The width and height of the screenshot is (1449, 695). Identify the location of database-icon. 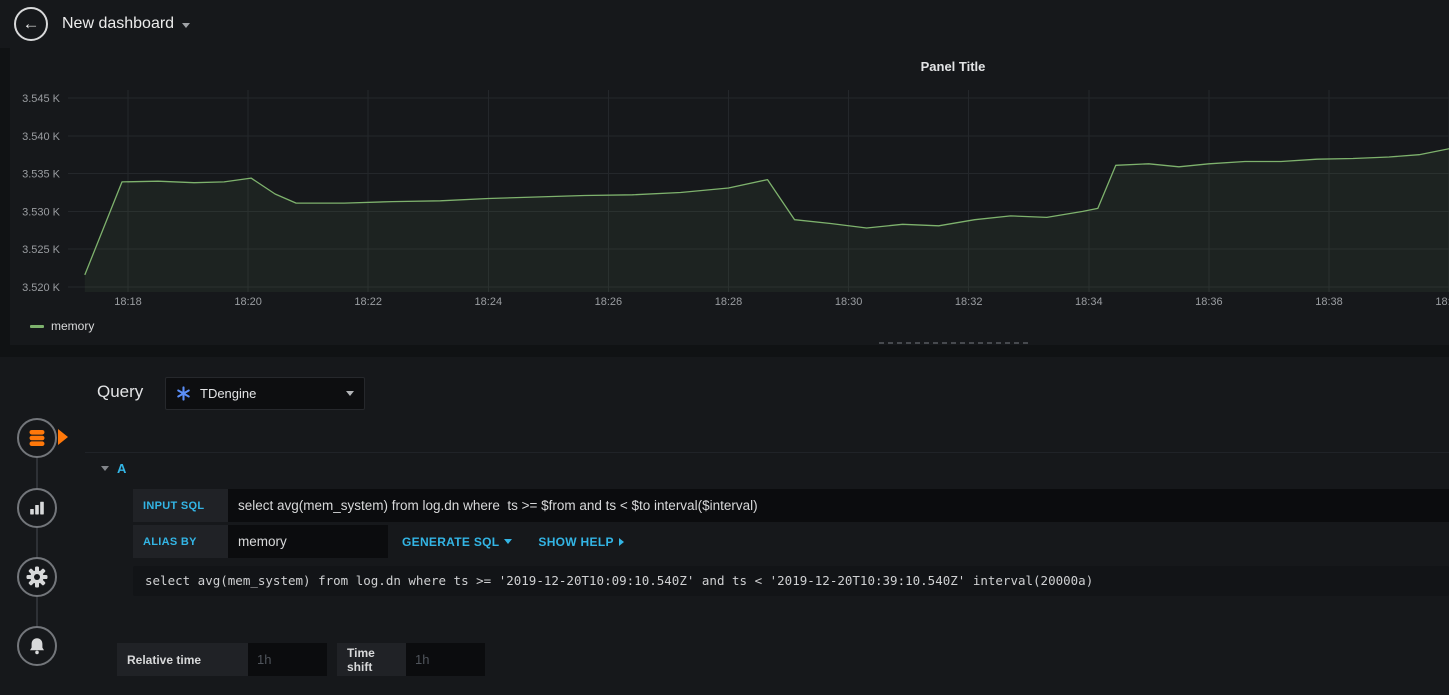
(37, 438).